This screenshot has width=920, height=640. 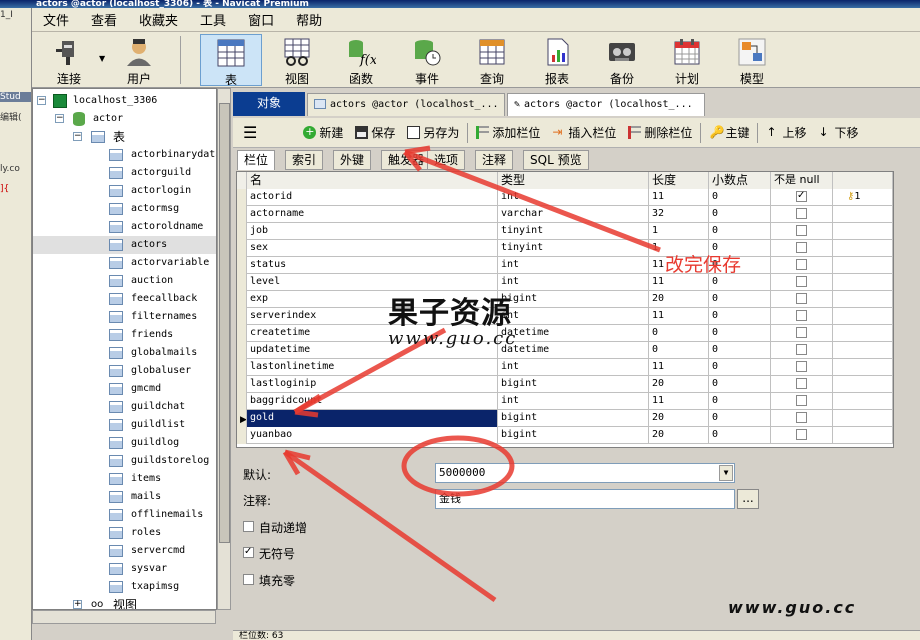 What do you see at coordinates (372, 401) in the screenshot?
I see `field-name-cell: baggridcount` at bounding box center [372, 401].